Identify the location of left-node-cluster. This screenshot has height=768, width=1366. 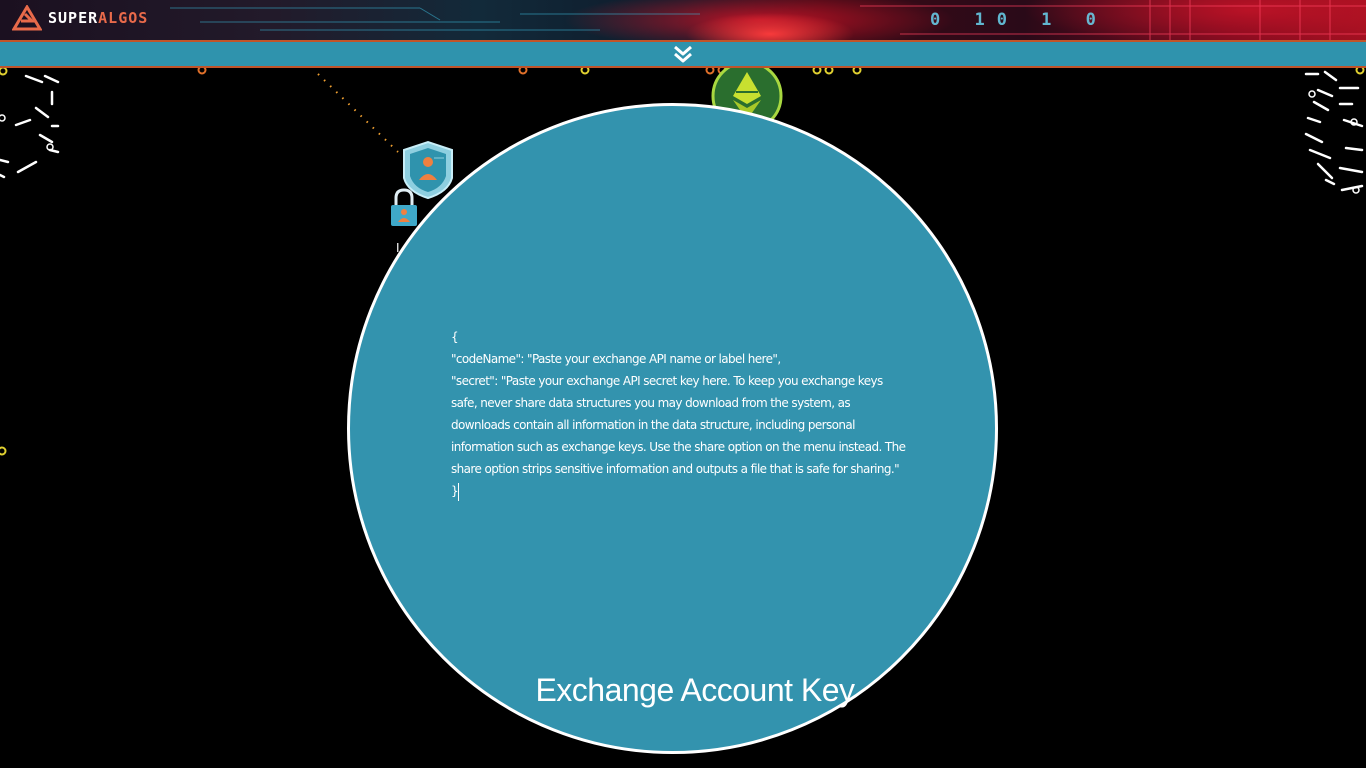
(30, 126).